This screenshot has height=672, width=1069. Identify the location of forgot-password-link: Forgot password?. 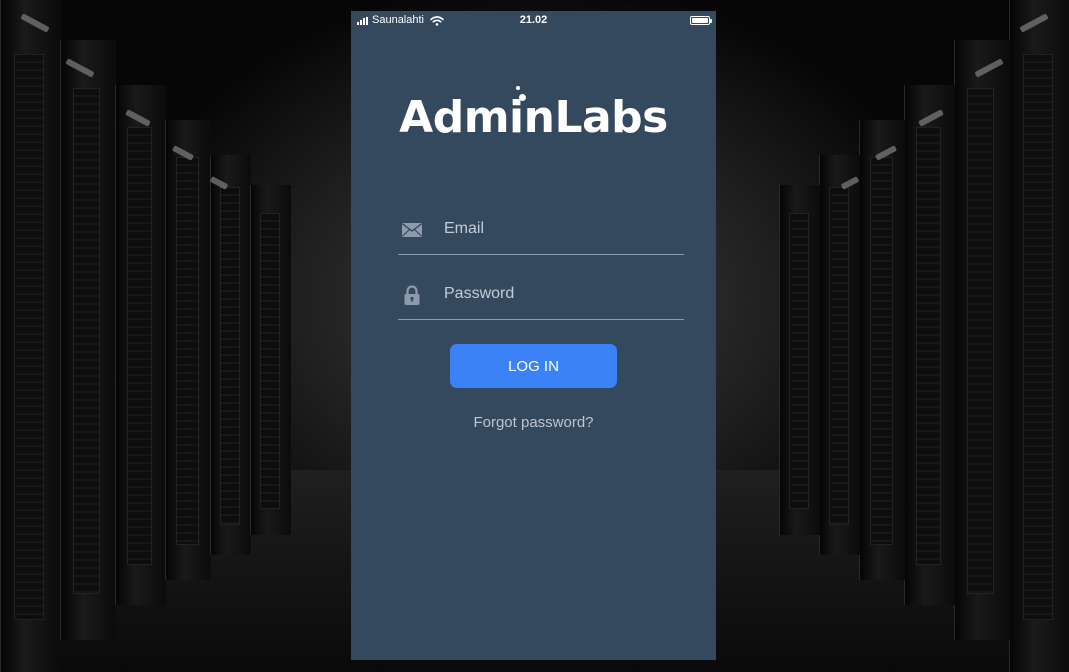
(533, 423).